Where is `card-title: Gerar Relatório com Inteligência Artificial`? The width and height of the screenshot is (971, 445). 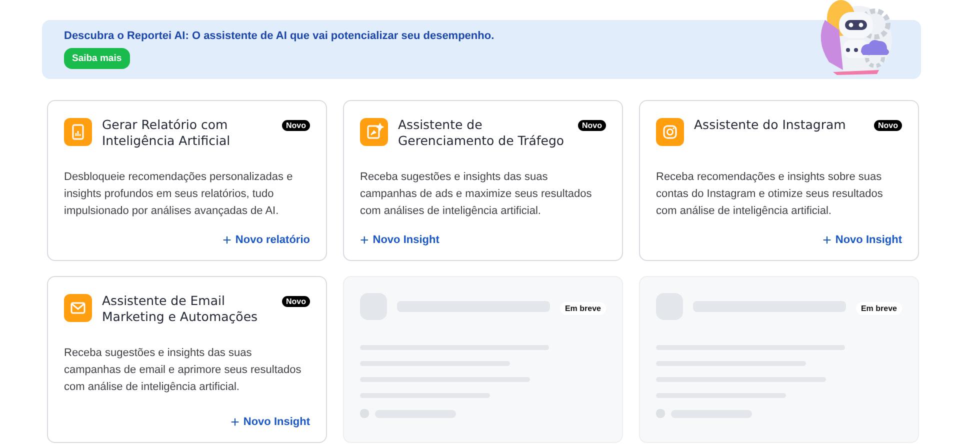 card-title: Gerar Relatório com Inteligência Artificial is located at coordinates (167, 133).